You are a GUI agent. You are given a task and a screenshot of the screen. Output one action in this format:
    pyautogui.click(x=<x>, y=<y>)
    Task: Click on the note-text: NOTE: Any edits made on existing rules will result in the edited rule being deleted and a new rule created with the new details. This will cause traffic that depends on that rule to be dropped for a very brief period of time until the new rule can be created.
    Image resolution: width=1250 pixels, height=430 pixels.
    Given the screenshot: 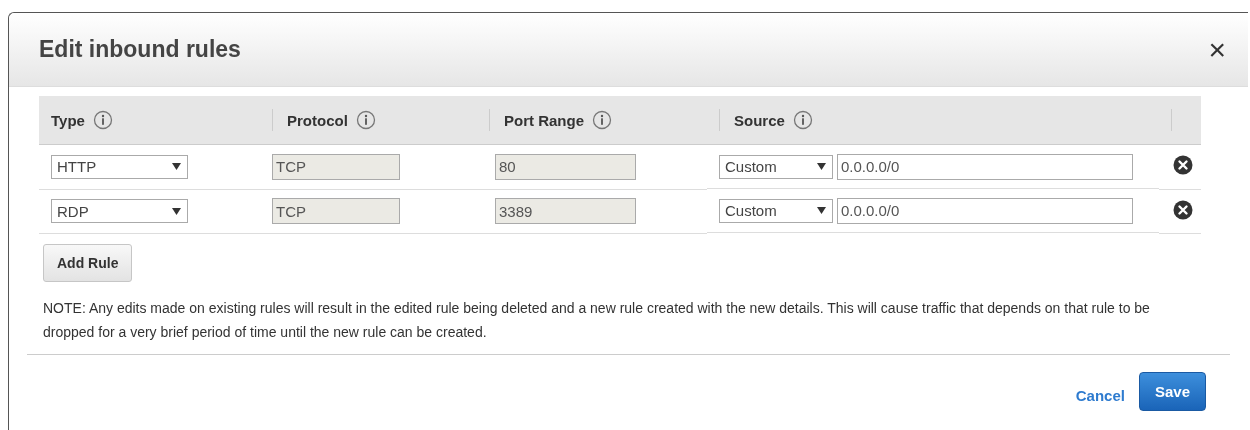 What is the action you would take?
    pyautogui.click(x=597, y=320)
    